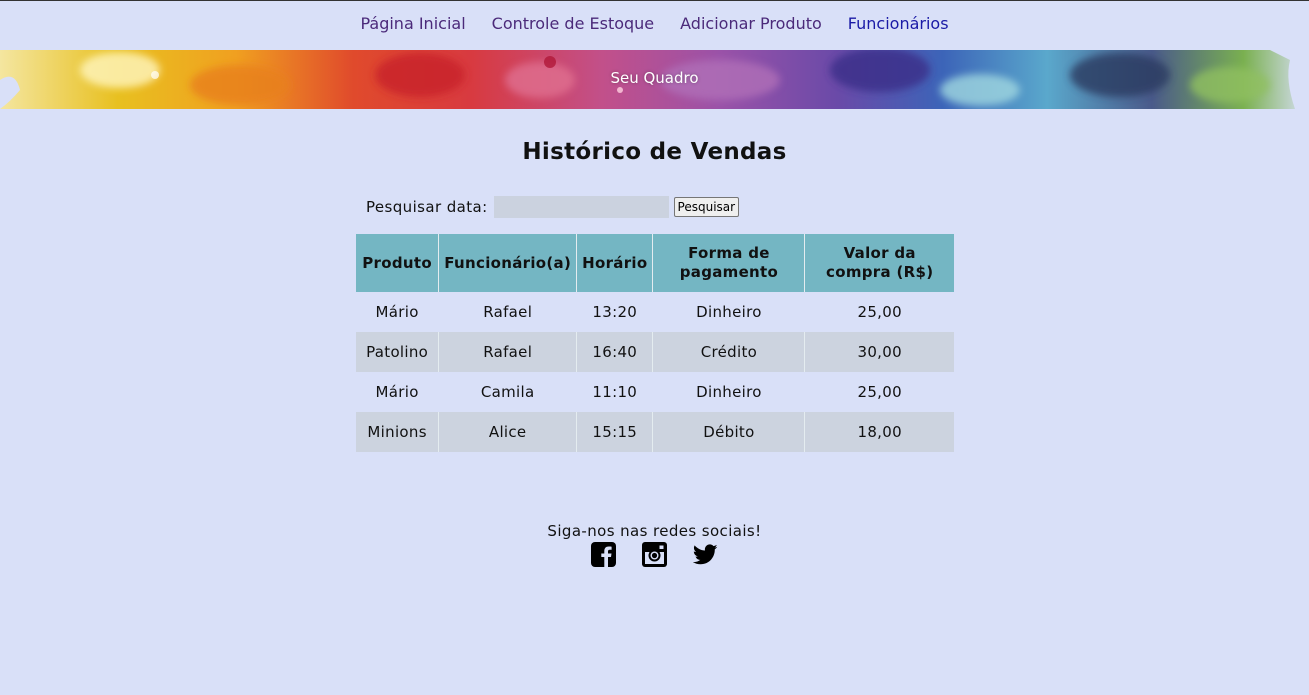 This screenshot has height=695, width=1309. What do you see at coordinates (729, 432) in the screenshot?
I see `cell-forma-pagamento: Débito` at bounding box center [729, 432].